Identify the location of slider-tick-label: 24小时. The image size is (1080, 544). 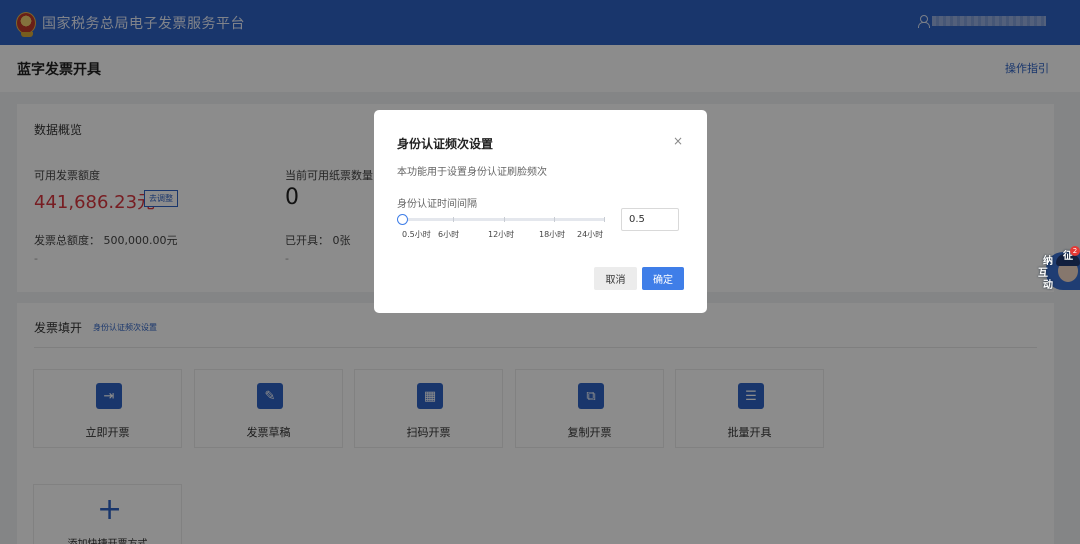
(590, 234).